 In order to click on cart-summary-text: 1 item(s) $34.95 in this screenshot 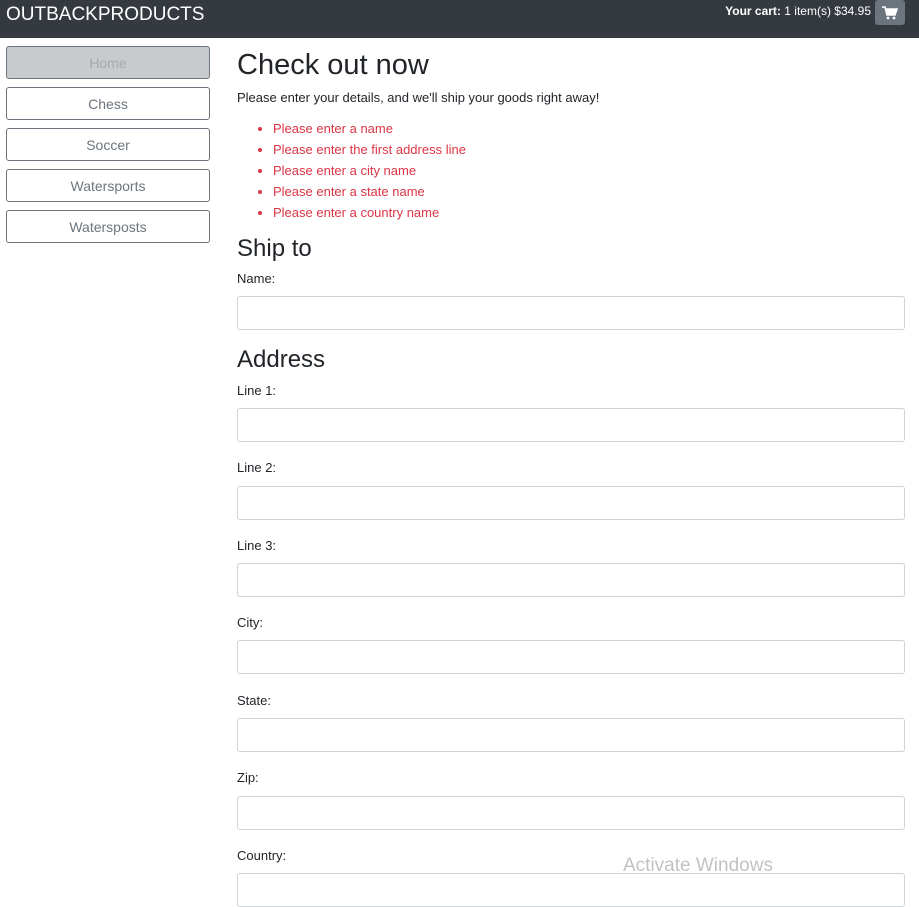, I will do `click(827, 11)`.